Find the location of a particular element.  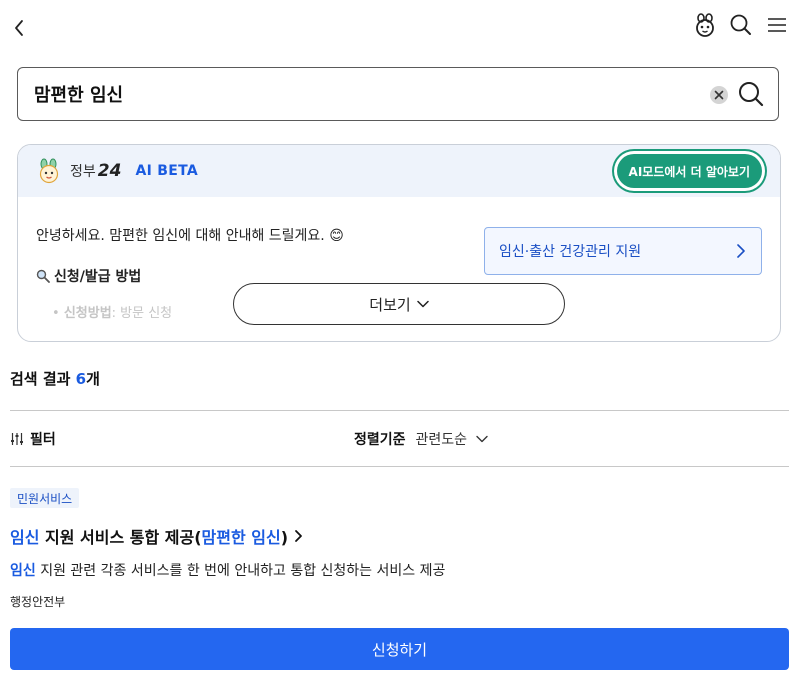

category-badge: 민원서비스 is located at coordinates (45, 498).